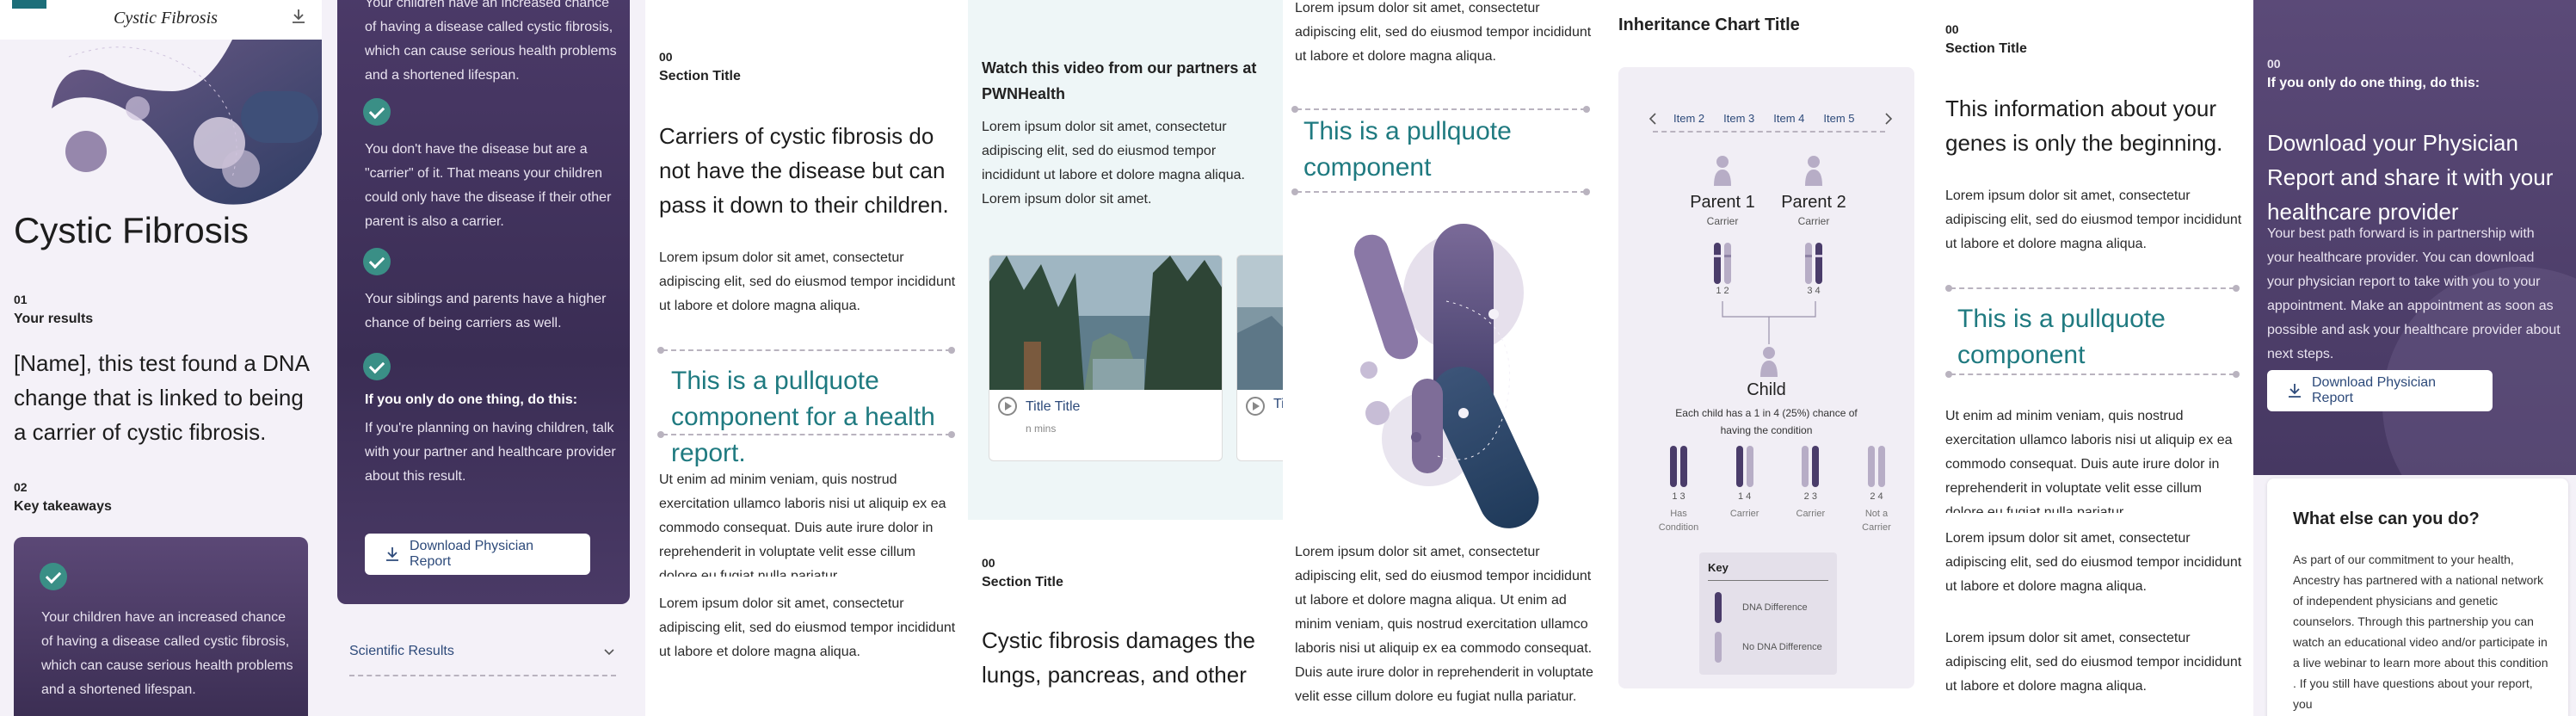 The height and width of the screenshot is (716, 2576). What do you see at coordinates (1041, 429) in the screenshot?
I see `video-duration: n mins` at bounding box center [1041, 429].